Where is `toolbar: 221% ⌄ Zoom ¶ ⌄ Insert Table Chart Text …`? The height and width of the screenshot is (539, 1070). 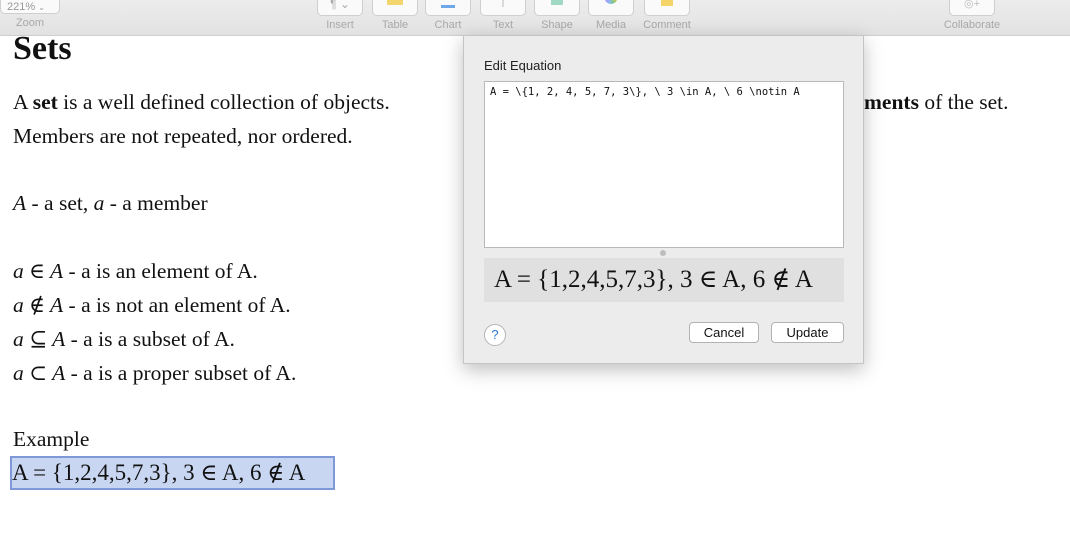 toolbar: 221% ⌄ Zoom ¶ ⌄ Insert Table Chart Text … is located at coordinates (535, 18).